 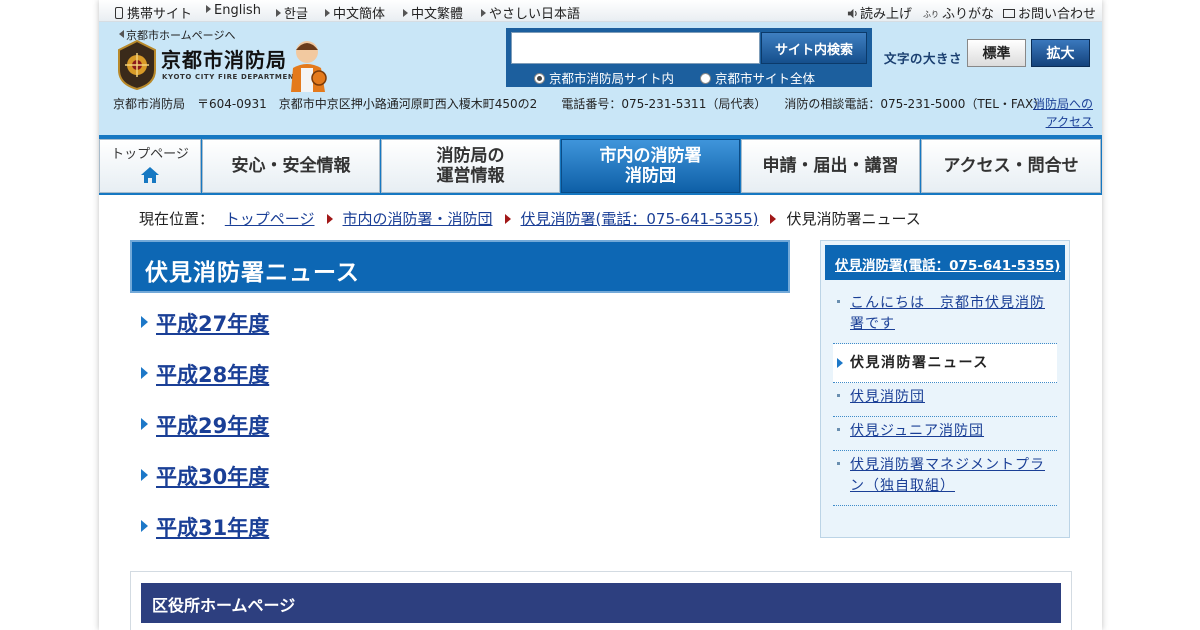 I want to click on font-standard-button: 標準, so click(x=996, y=53).